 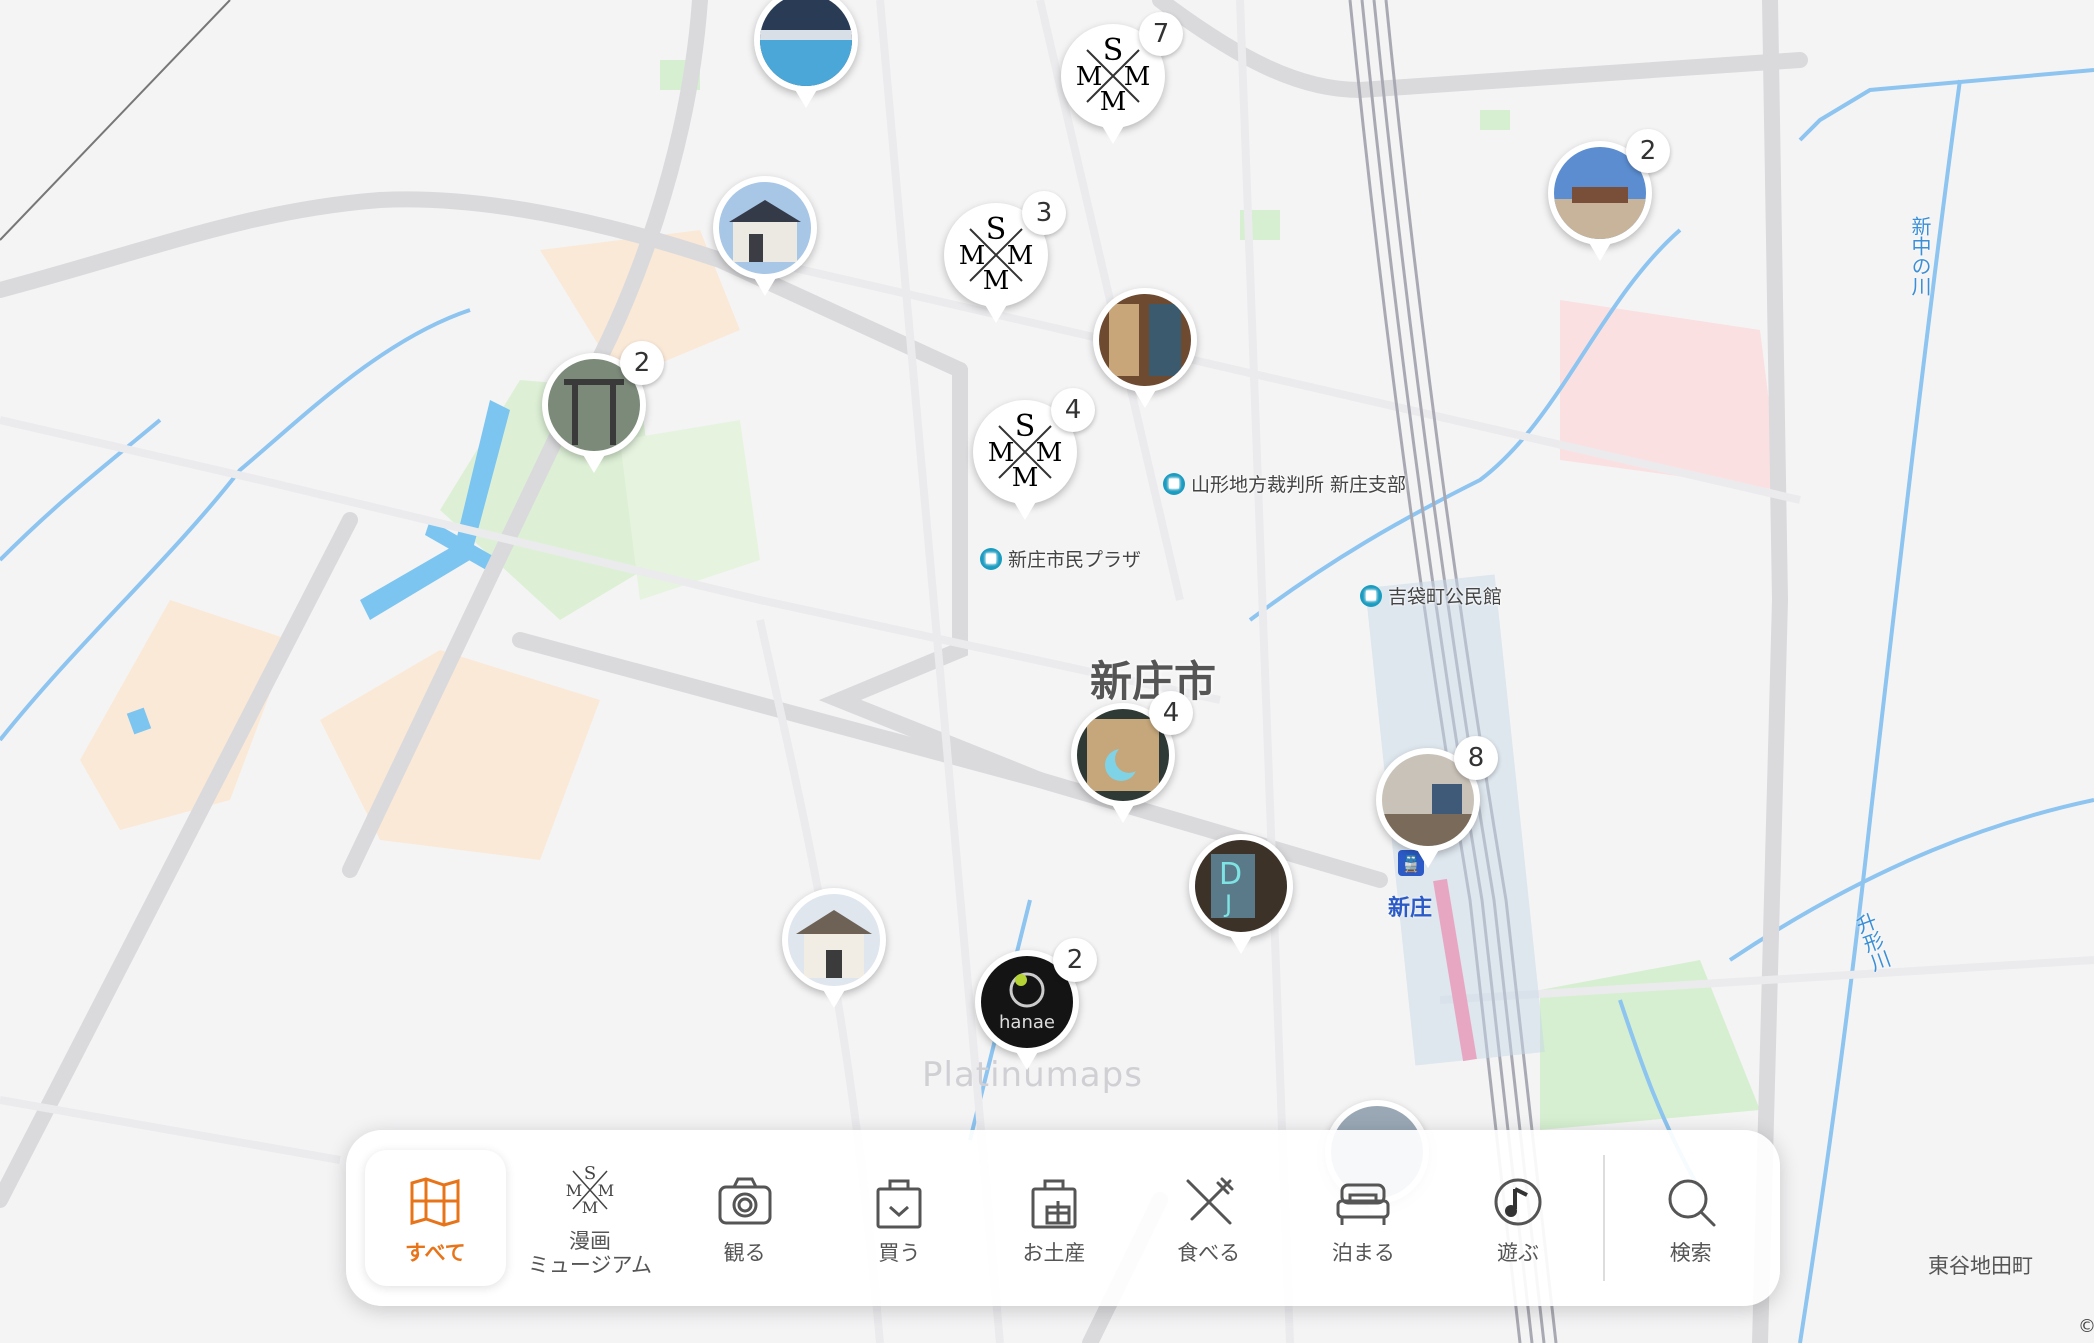 What do you see at coordinates (2086, 1326) in the screenshot?
I see `copyright: ©` at bounding box center [2086, 1326].